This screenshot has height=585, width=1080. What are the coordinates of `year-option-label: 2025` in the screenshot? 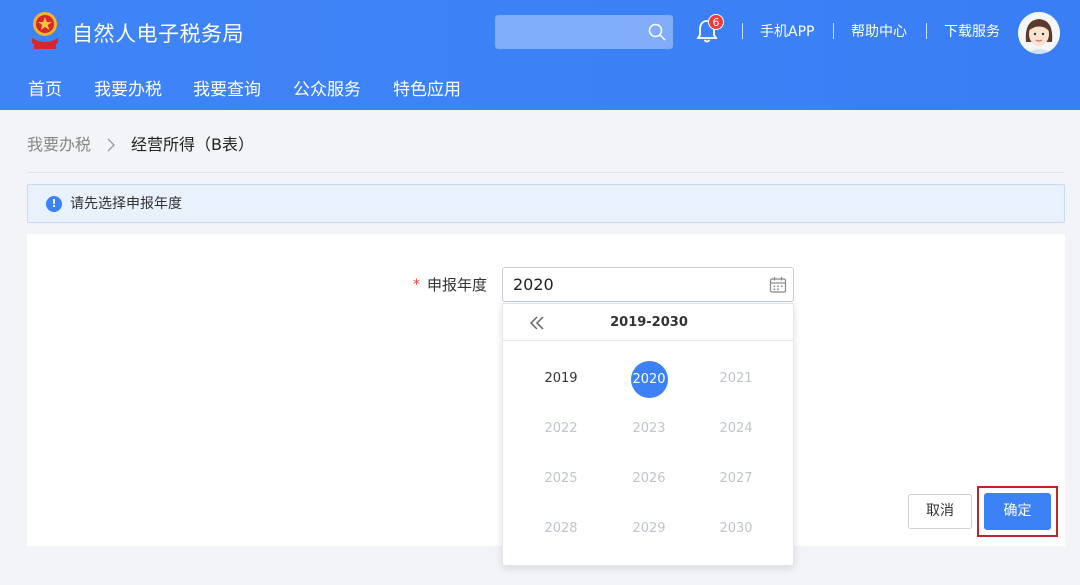 It's located at (561, 478).